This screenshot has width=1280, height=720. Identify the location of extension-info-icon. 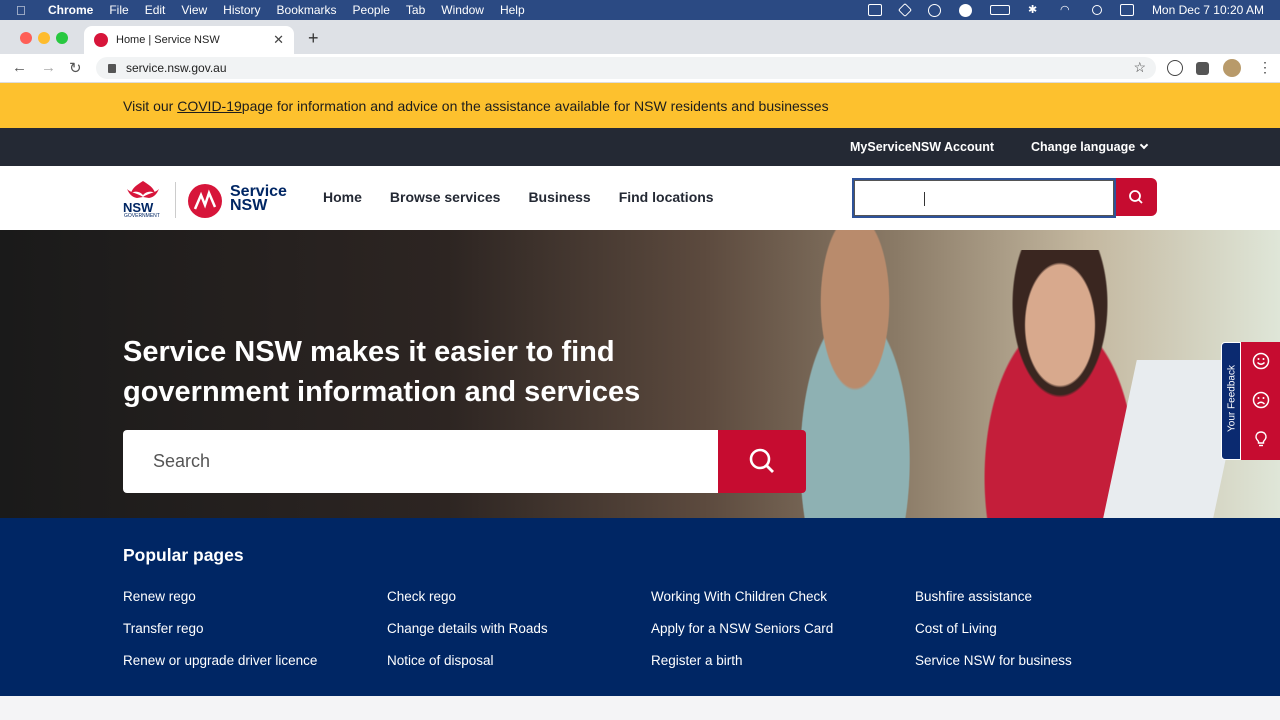
(1175, 68).